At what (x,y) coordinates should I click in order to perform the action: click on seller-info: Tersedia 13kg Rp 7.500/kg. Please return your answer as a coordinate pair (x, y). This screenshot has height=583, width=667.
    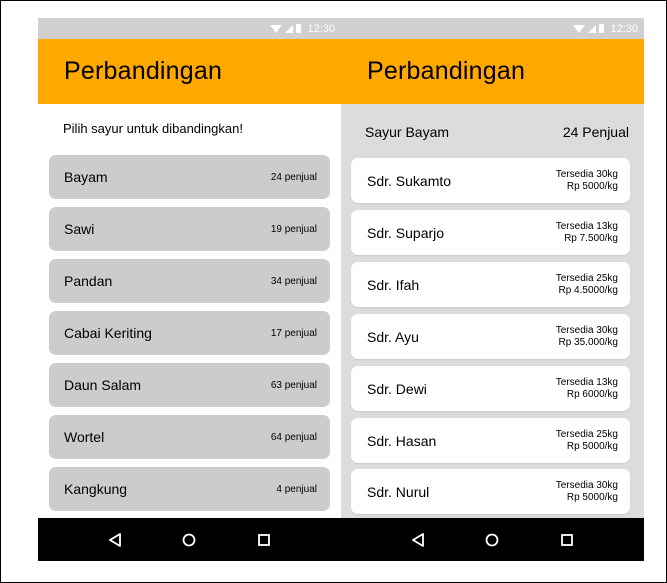
    Looking at the image, I should click on (587, 233).